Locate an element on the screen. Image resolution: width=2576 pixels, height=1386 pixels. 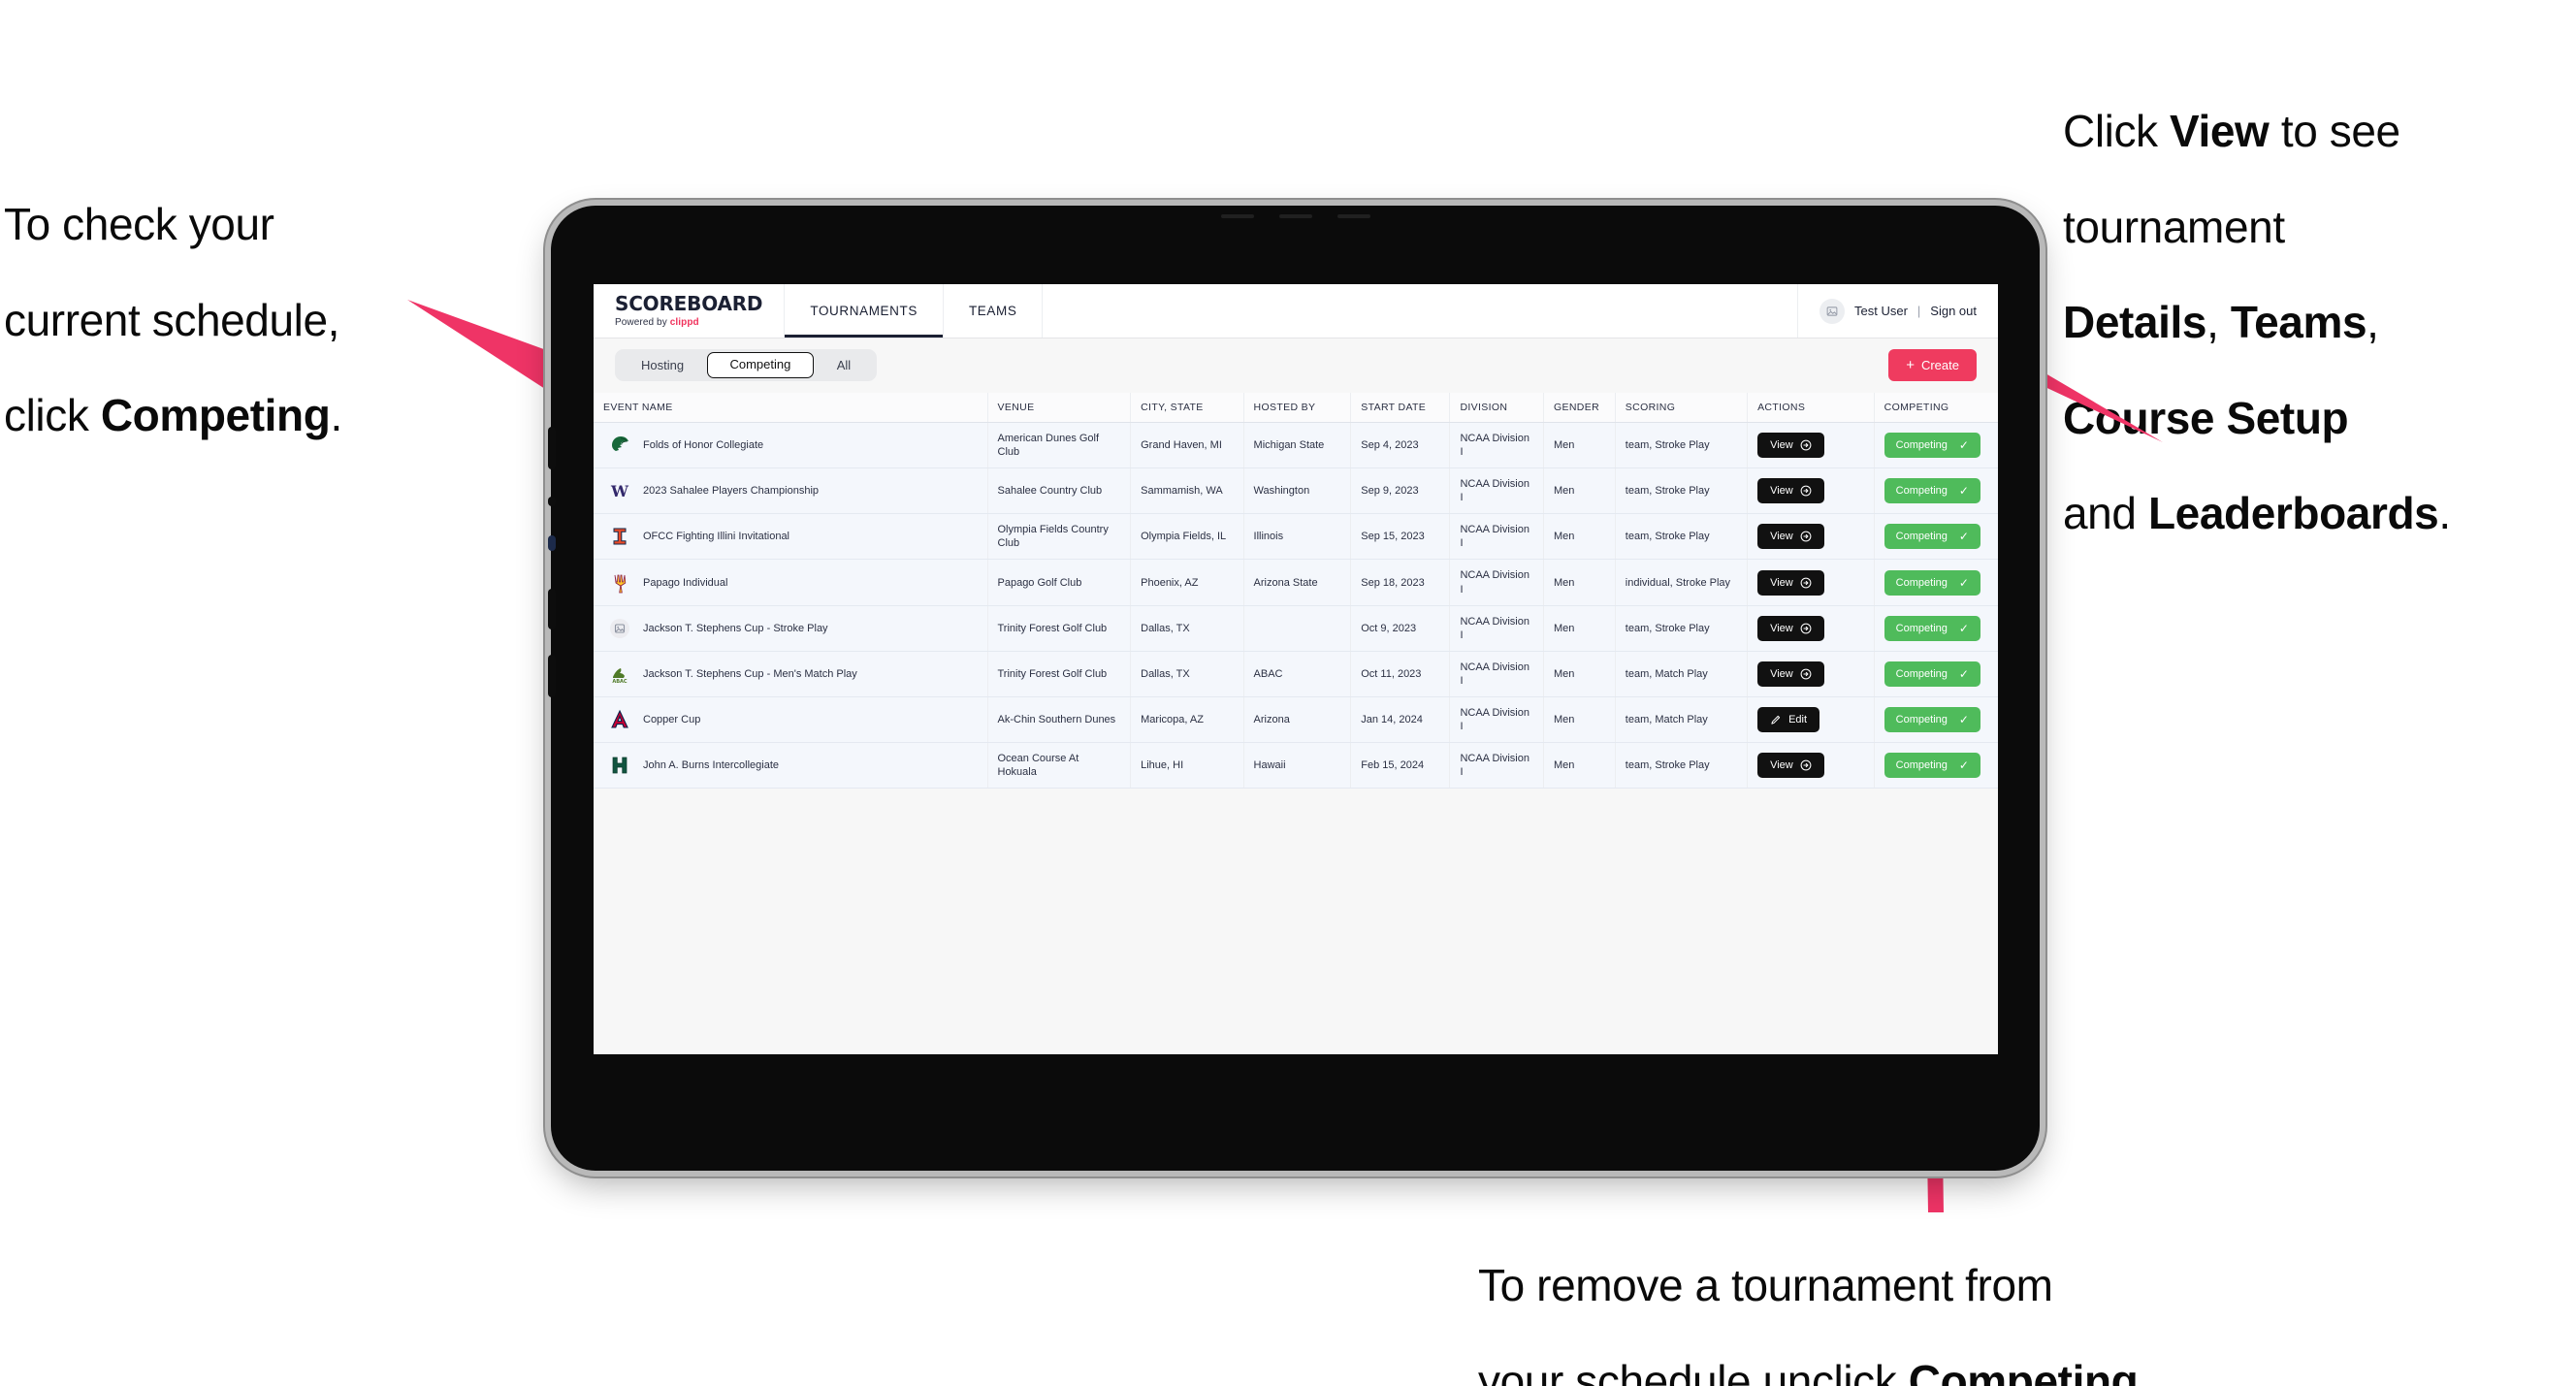
event-name-label: Papago Individual is located at coordinates (685, 582).